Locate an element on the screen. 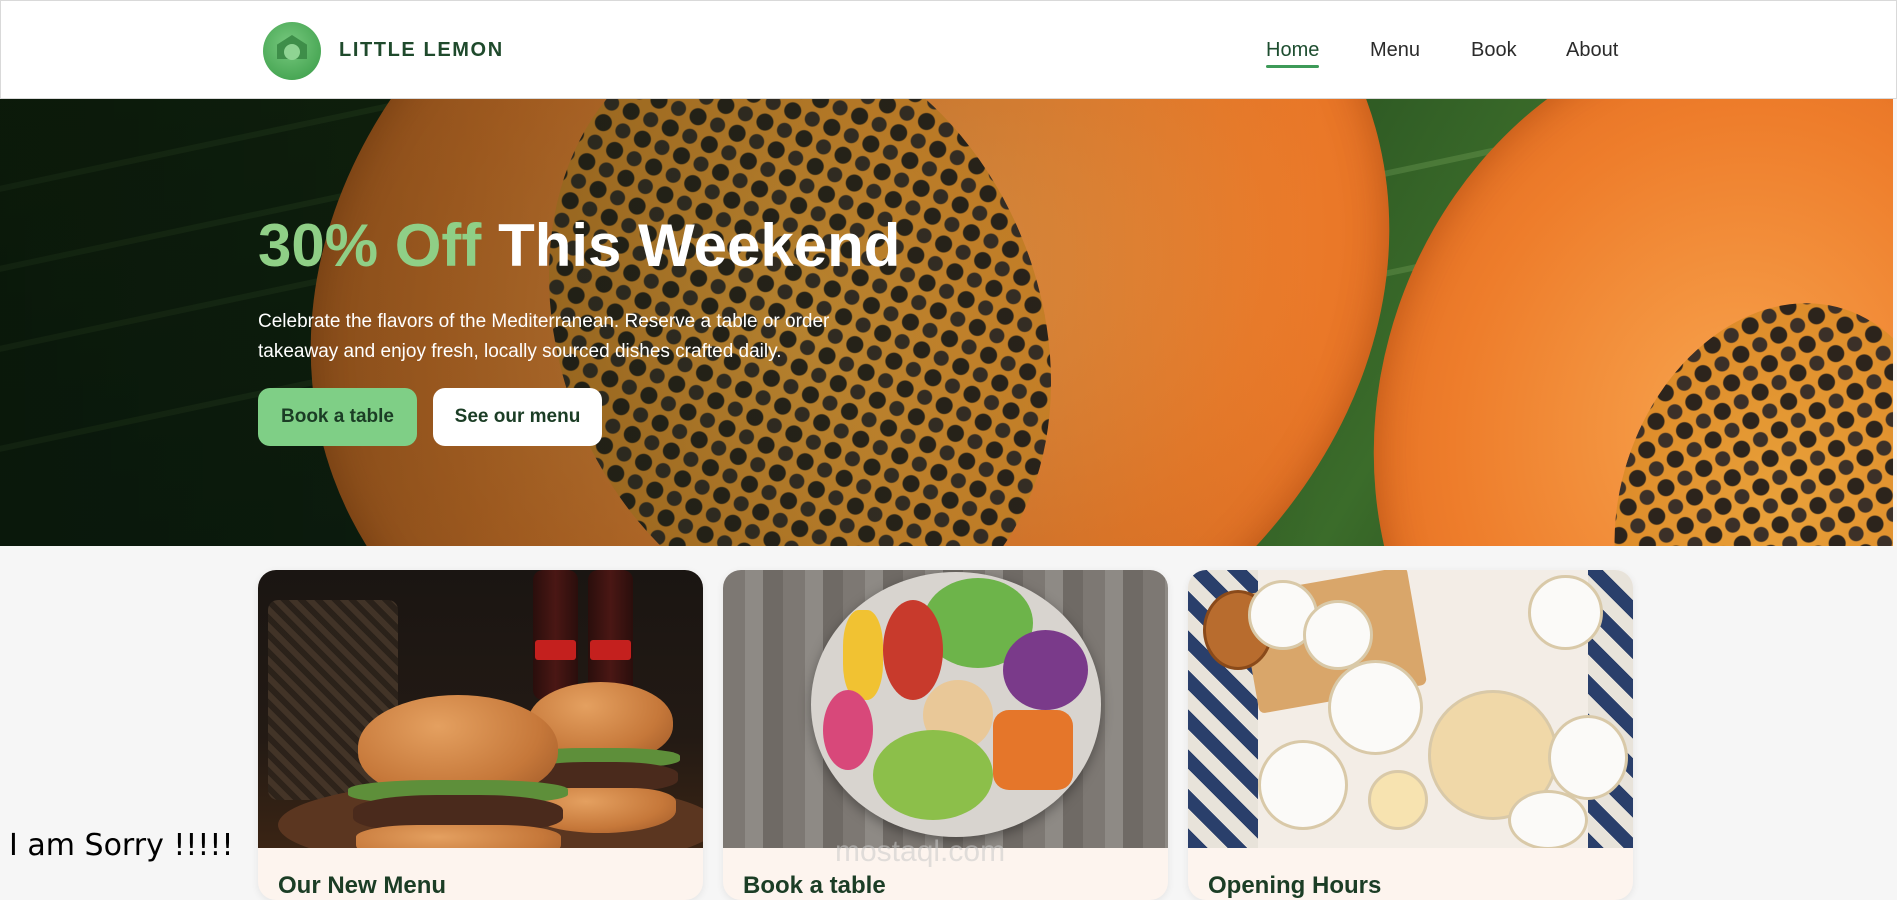 Image resolution: width=1897 pixels, height=900 pixels. card-new-menu: Our New Menu is located at coordinates (480, 735).